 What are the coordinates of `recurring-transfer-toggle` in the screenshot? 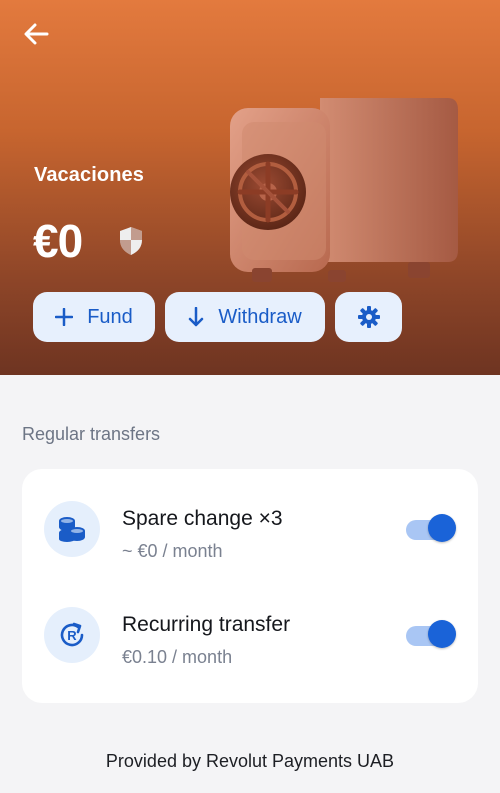 It's located at (431, 634).